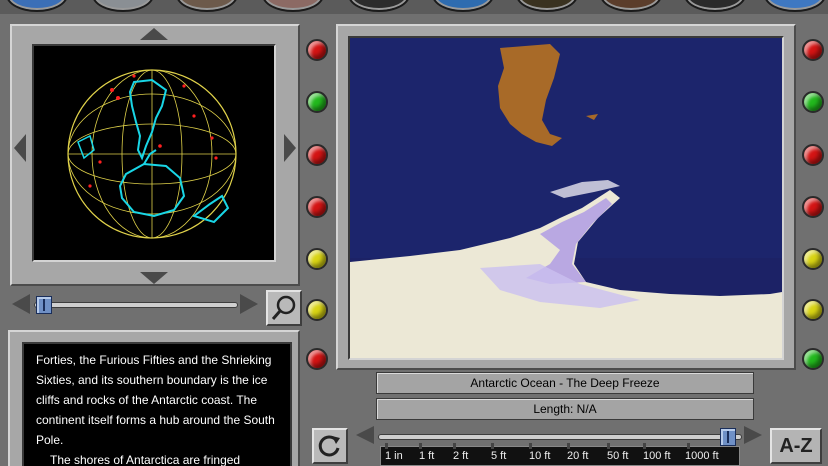 The height and width of the screenshot is (466, 828). Describe the element at coordinates (394, 456) in the screenshot. I see `scale-label-1in: 1 in` at that location.